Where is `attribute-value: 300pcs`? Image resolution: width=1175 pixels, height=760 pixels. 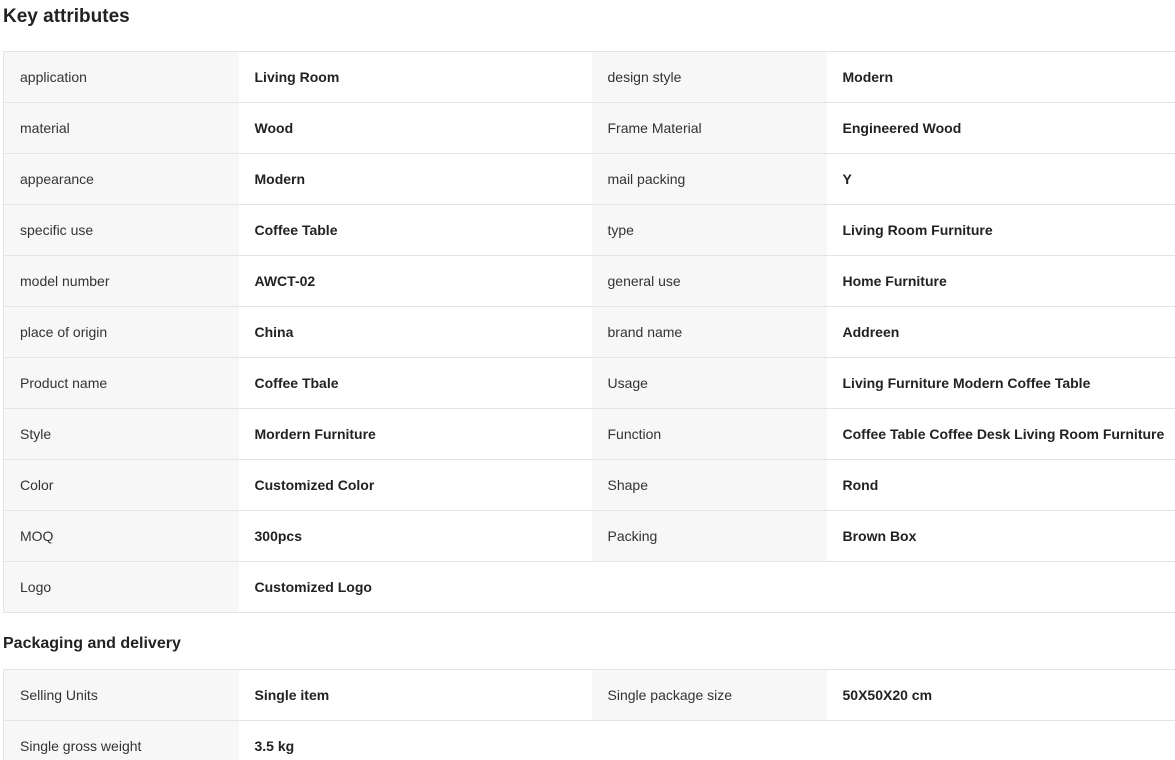
attribute-value: 300pcs is located at coordinates (415, 536).